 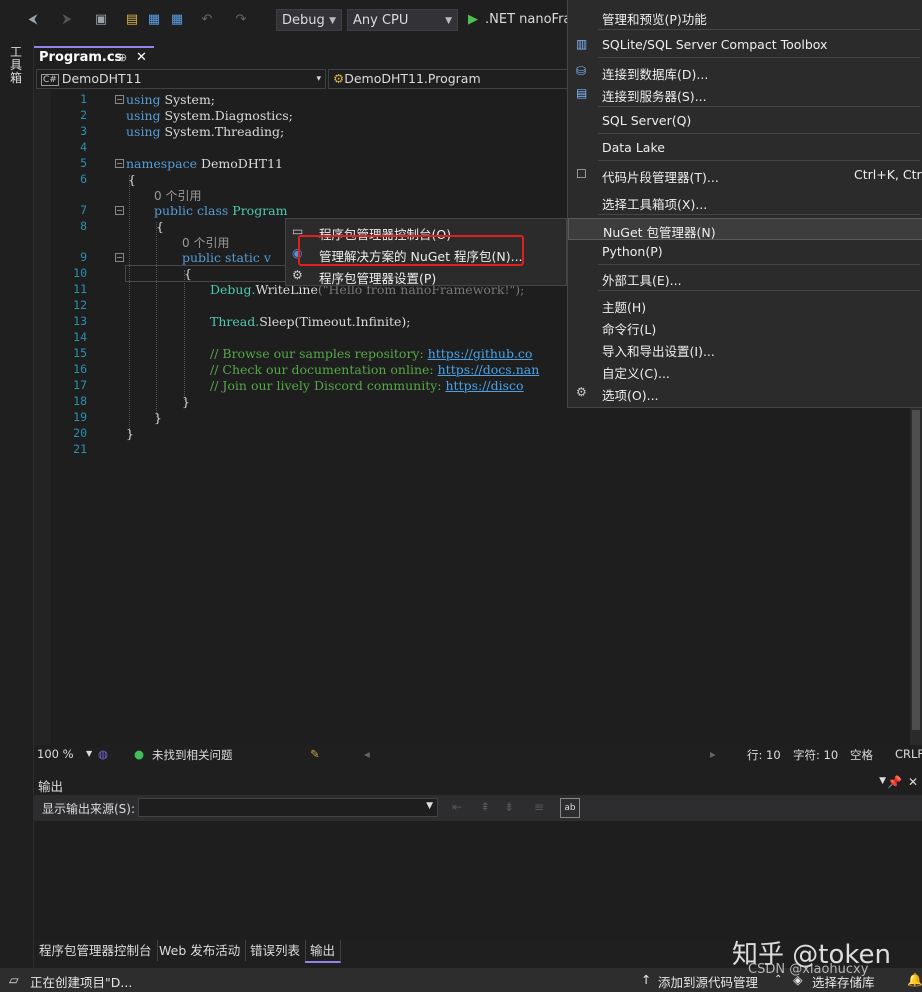 I want to click on scroll-left-icon: ◂, so click(x=367, y=754).